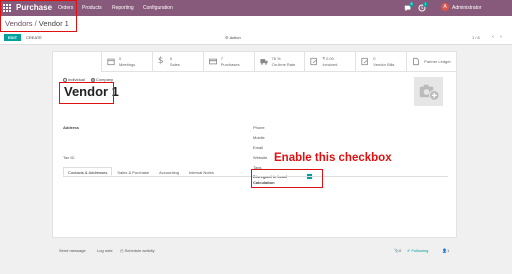  Describe the element at coordinates (258, 147) in the screenshot. I see `email-label: Email` at that location.